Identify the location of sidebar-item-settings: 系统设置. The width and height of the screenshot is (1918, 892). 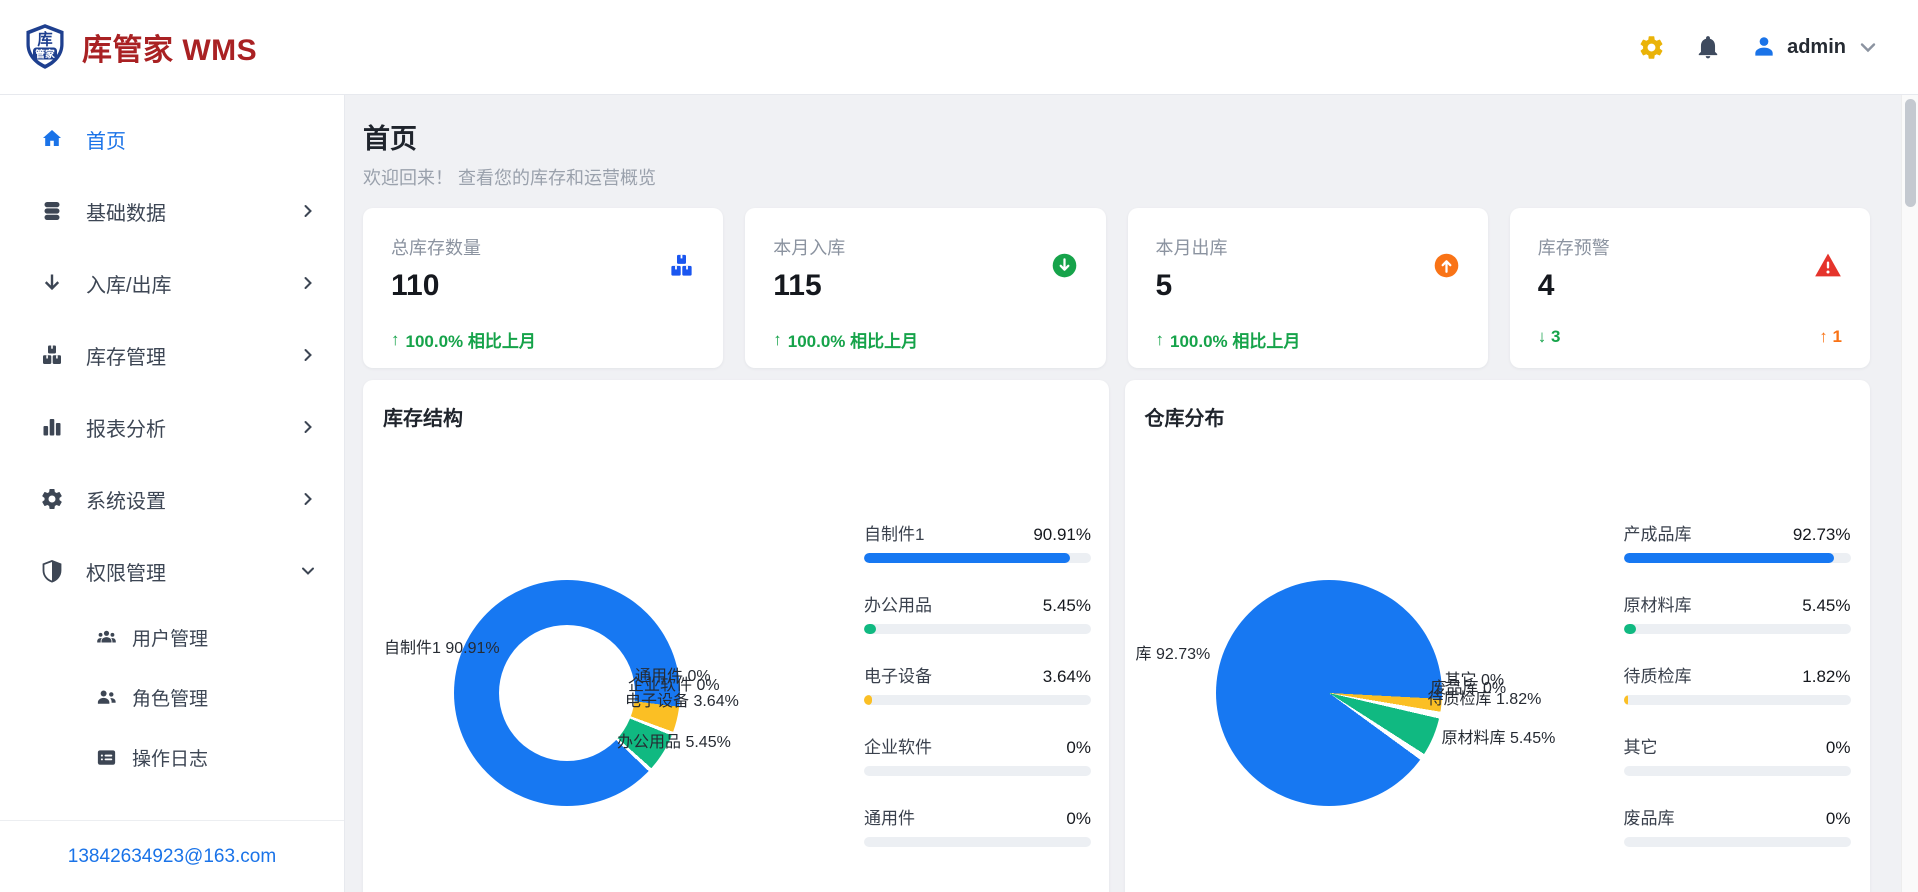
(172, 499).